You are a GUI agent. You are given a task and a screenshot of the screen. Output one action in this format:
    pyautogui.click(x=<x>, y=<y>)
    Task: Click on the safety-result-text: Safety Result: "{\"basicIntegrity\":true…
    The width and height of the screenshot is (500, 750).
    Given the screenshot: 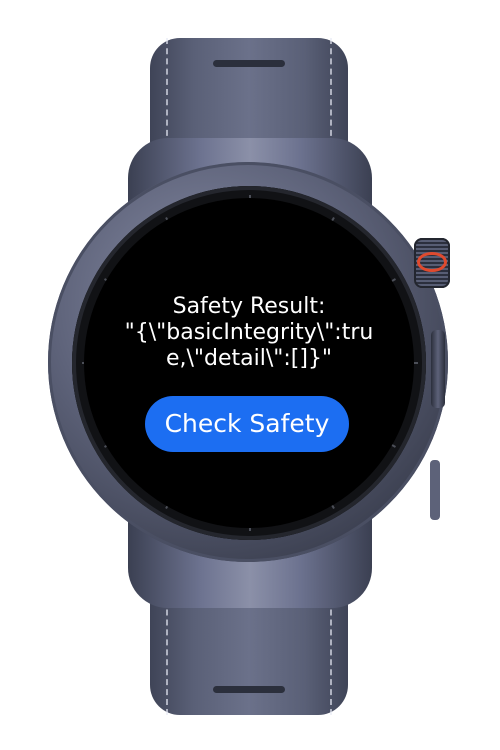 What is the action you would take?
    pyautogui.click(x=249, y=332)
    